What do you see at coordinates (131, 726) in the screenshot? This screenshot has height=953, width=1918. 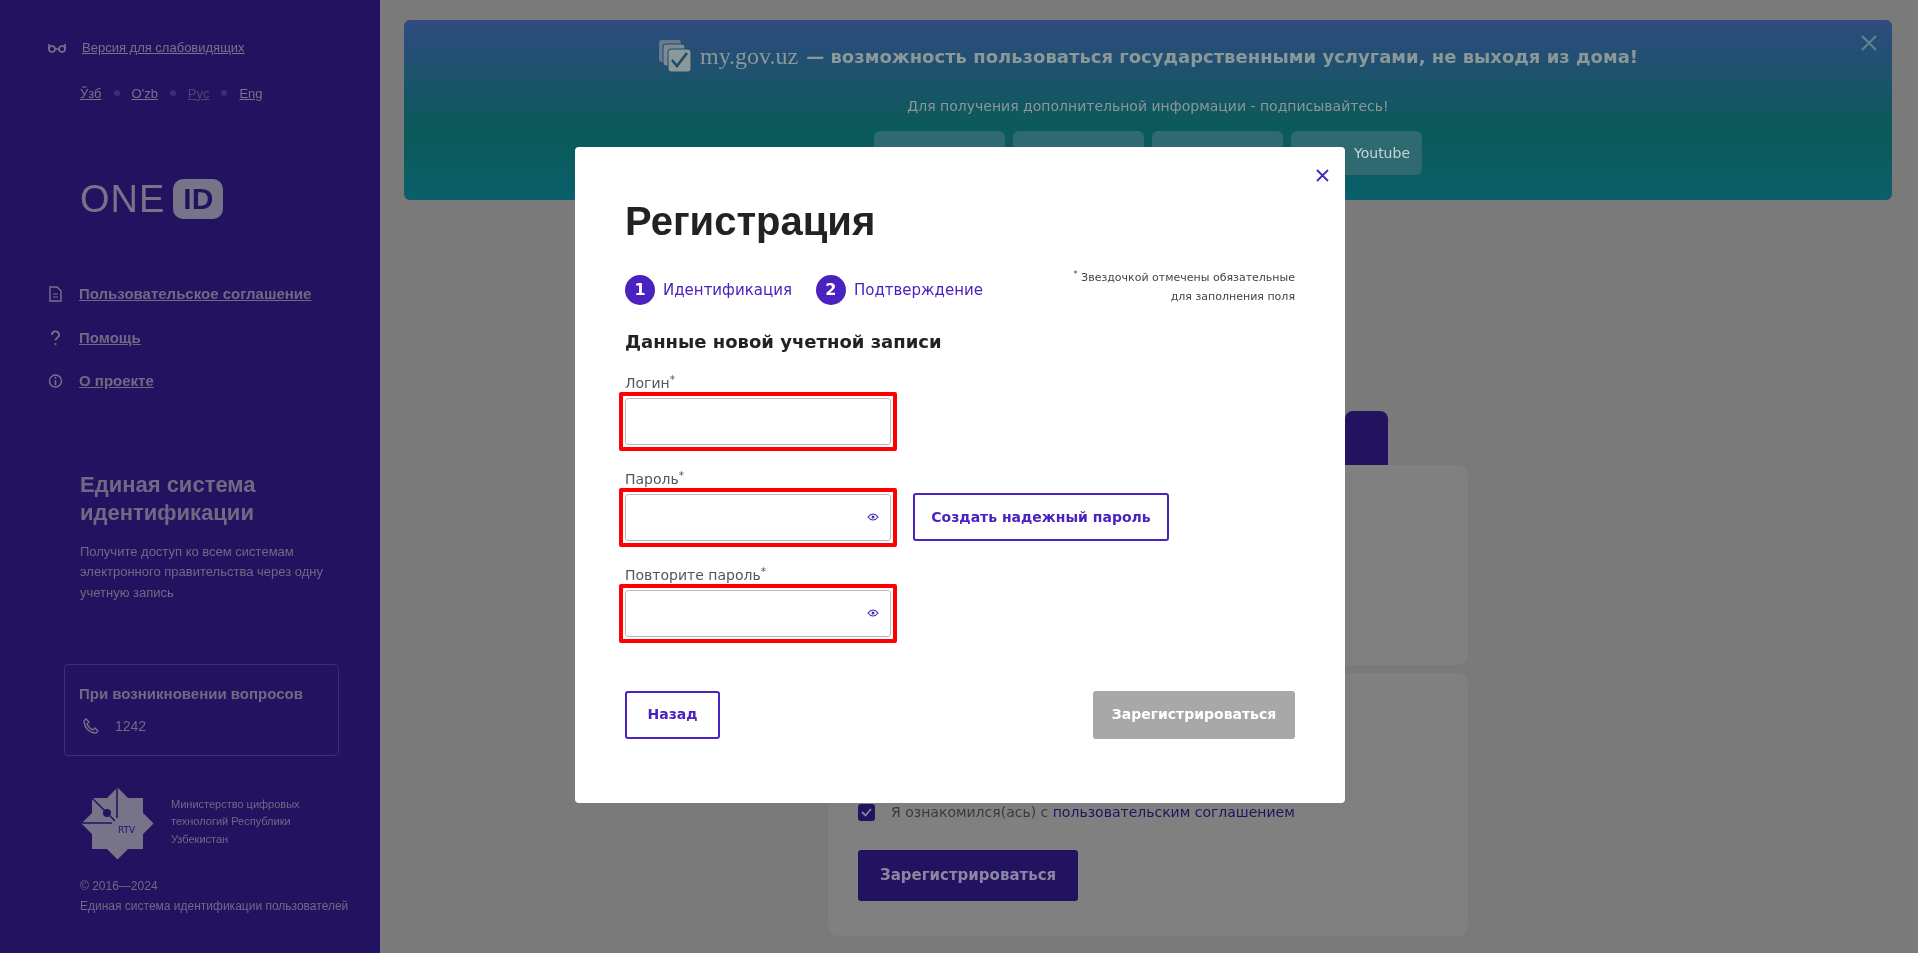 I see `phone-number: 1242` at bounding box center [131, 726].